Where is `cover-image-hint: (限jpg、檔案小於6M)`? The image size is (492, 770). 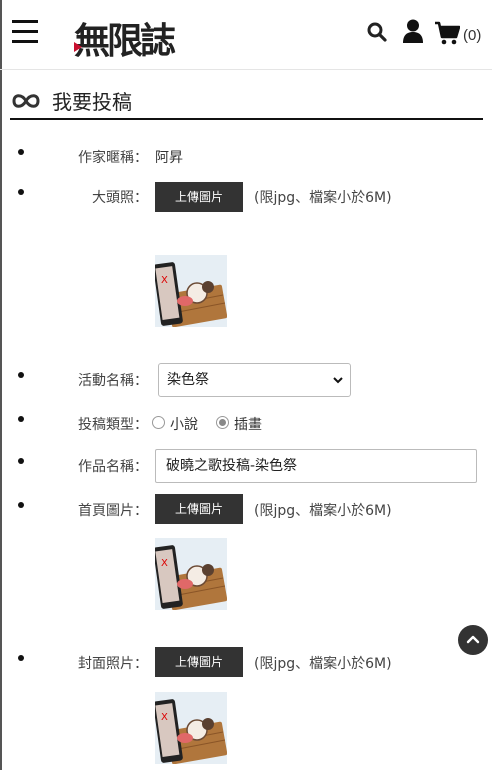 cover-image-hint: (限jpg、檔案小於6M) is located at coordinates (323, 664).